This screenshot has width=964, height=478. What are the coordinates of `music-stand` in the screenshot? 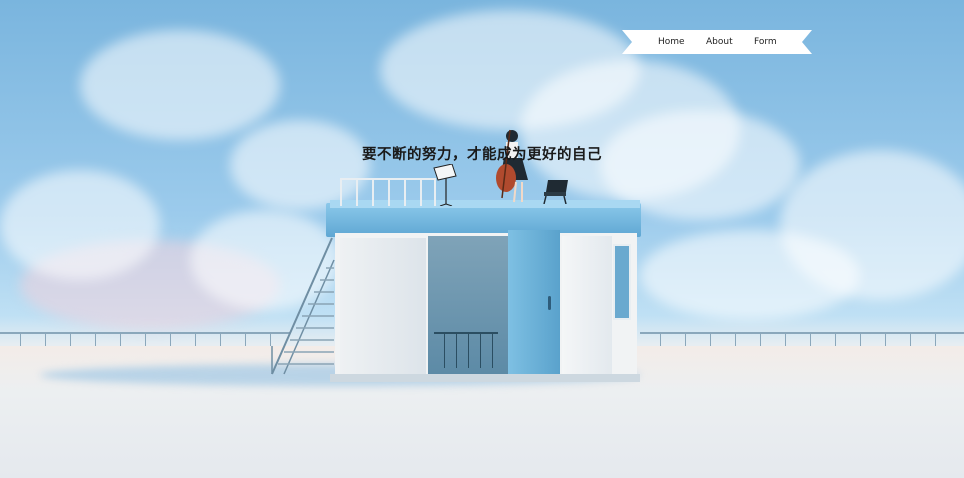 It's located at (445, 185).